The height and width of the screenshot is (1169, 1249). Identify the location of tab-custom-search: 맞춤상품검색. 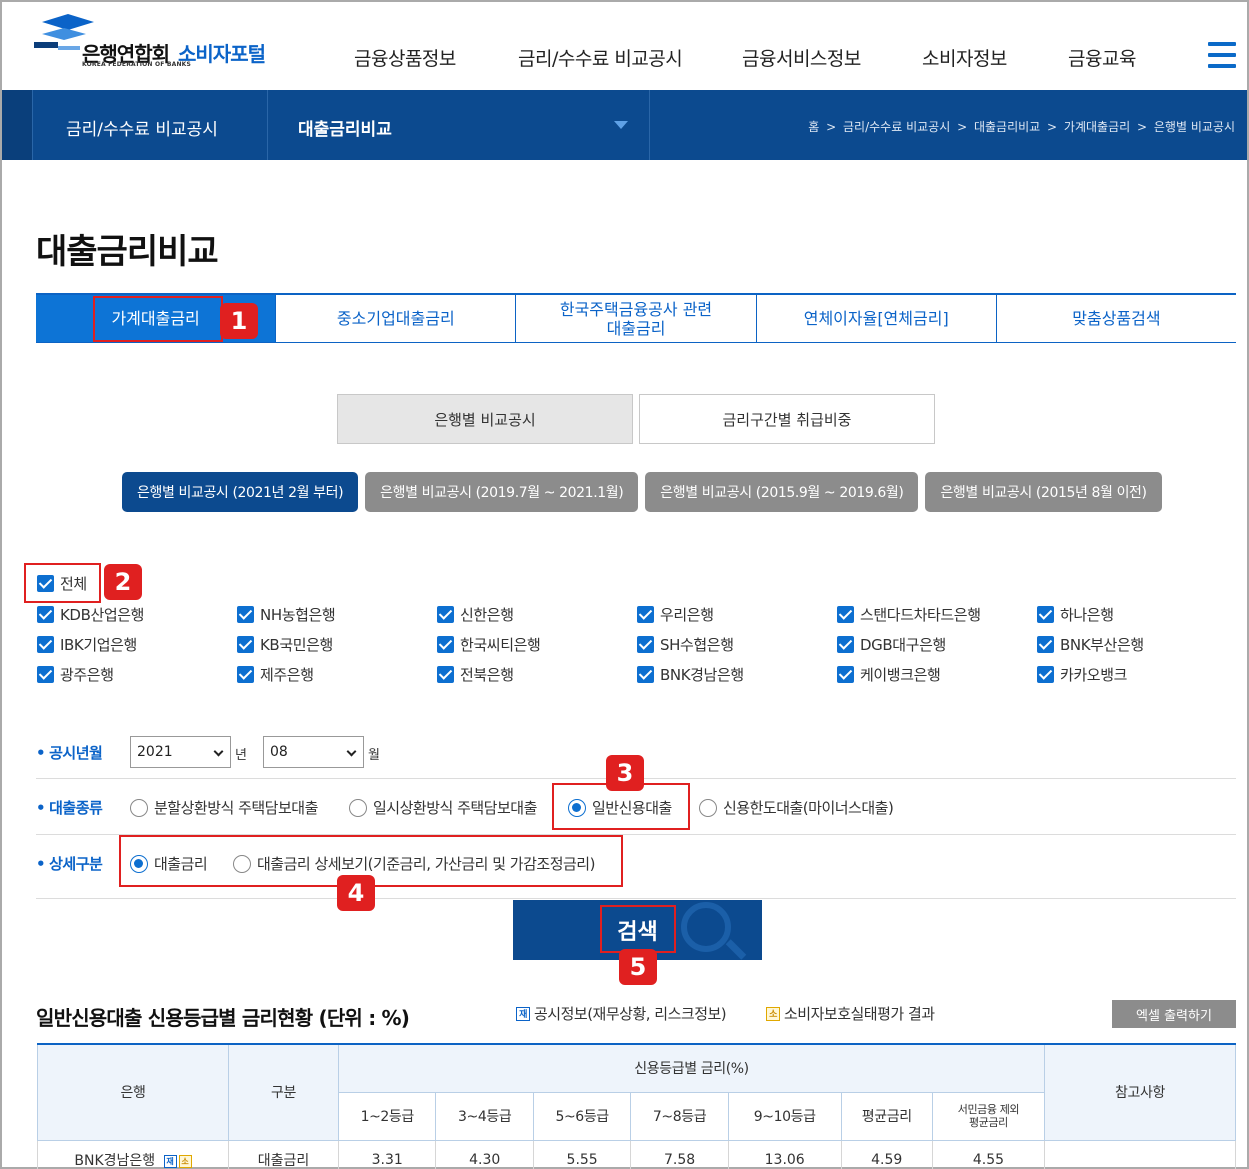
(1116, 318).